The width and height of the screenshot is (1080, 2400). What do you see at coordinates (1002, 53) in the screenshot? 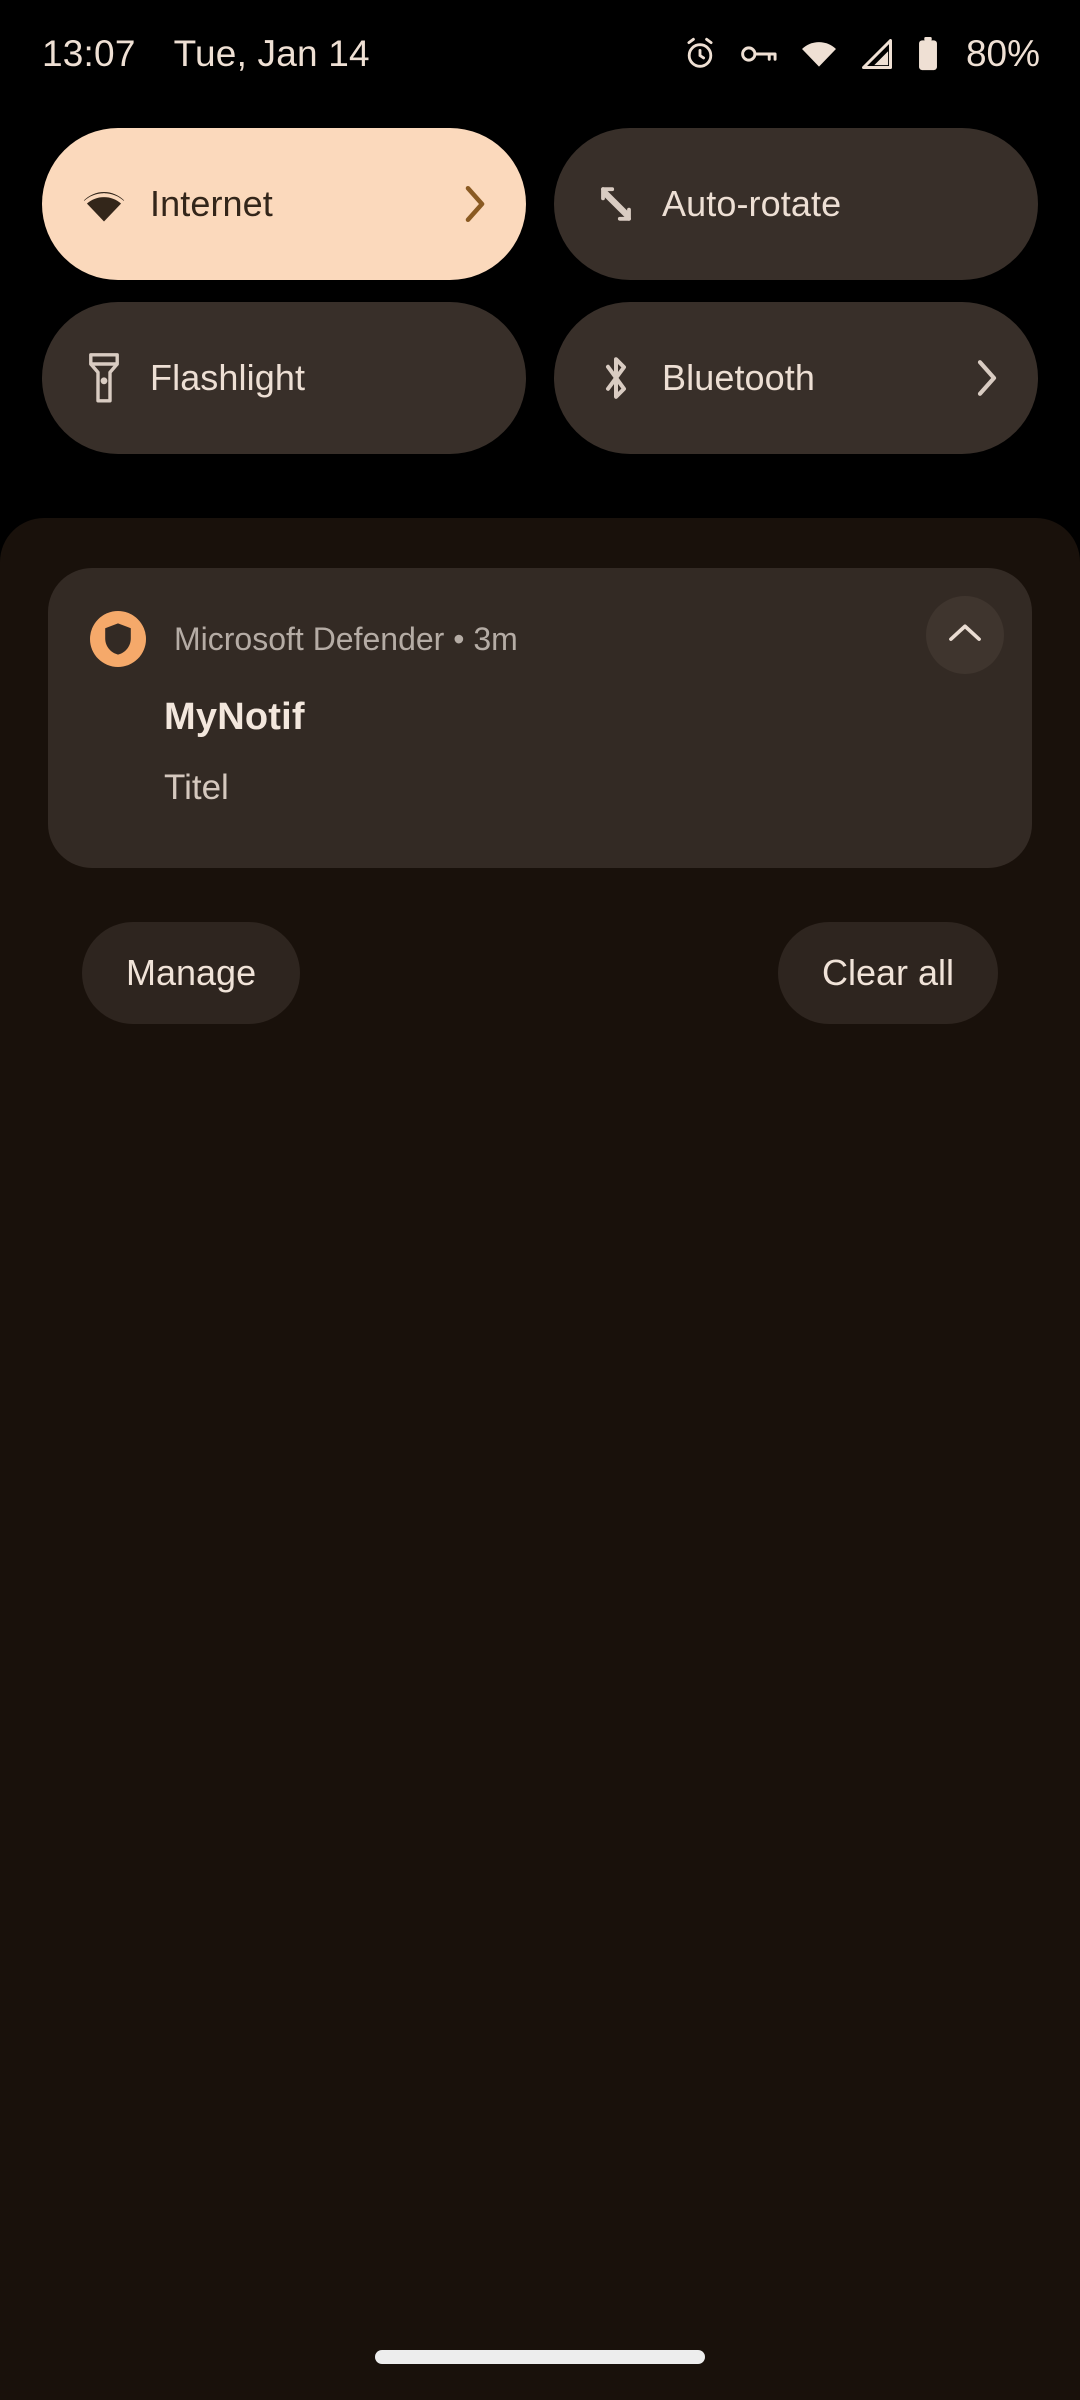
I see `battery-percentage: 80%` at bounding box center [1002, 53].